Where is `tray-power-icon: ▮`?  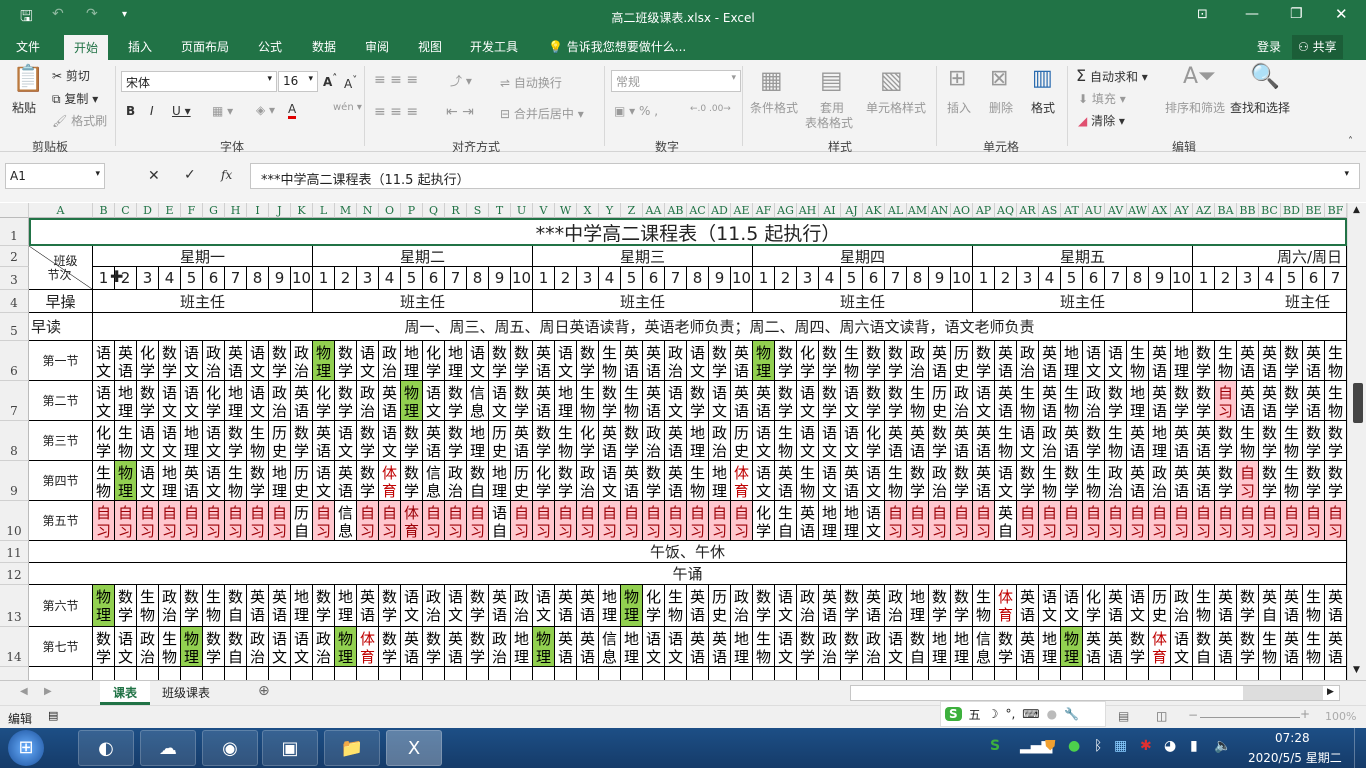 tray-power-icon: ▮ is located at coordinates (1194, 746).